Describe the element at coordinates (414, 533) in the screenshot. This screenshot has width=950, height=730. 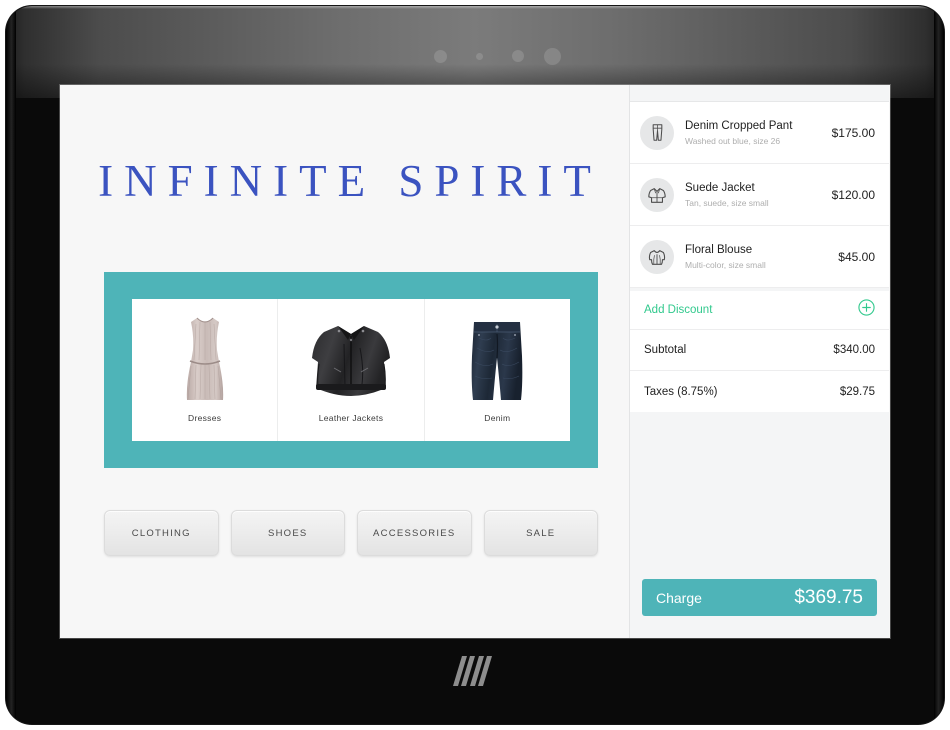
I see `nav-button-accessories: ACCESSORIES` at that location.